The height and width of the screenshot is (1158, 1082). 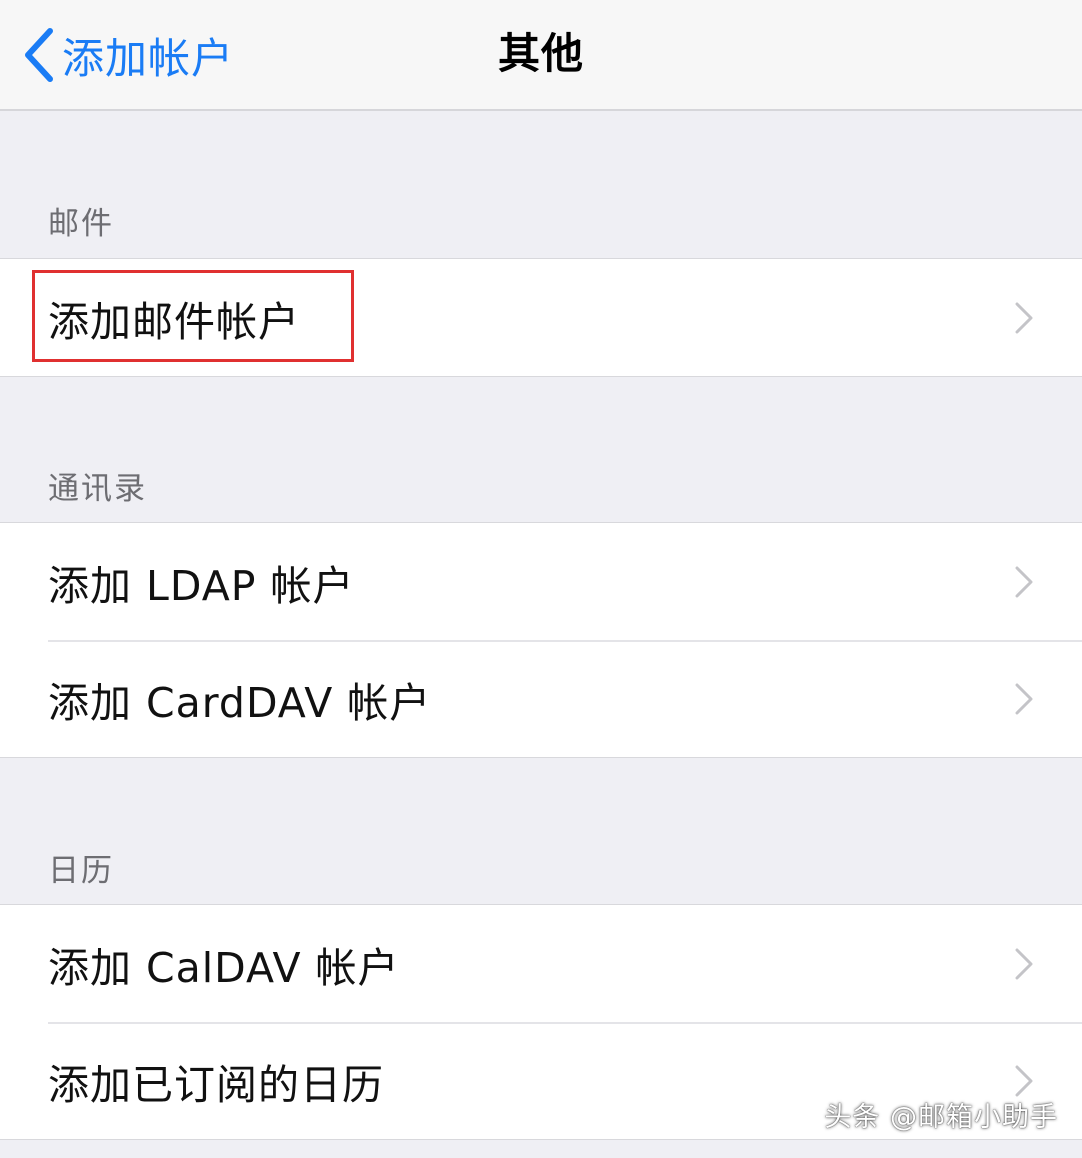 I want to click on cell-label: 添加已订阅的日历, so click(x=216, y=1084).